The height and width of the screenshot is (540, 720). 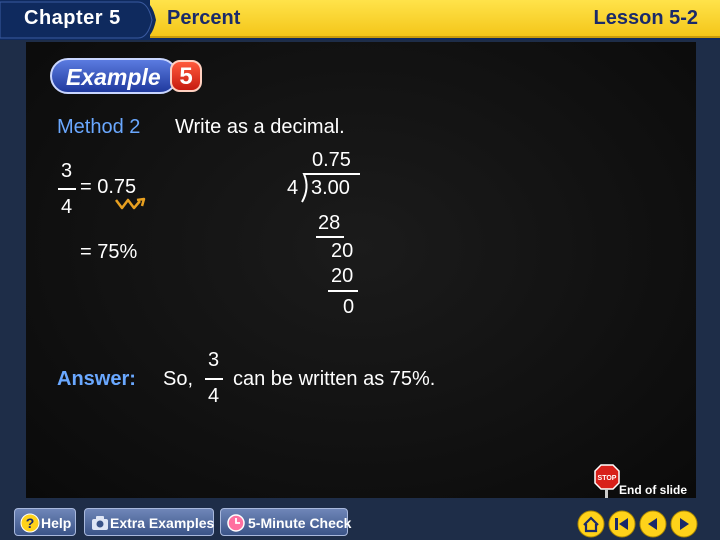 What do you see at coordinates (342, 251) in the screenshot?
I see `division-step-20a: 20` at bounding box center [342, 251].